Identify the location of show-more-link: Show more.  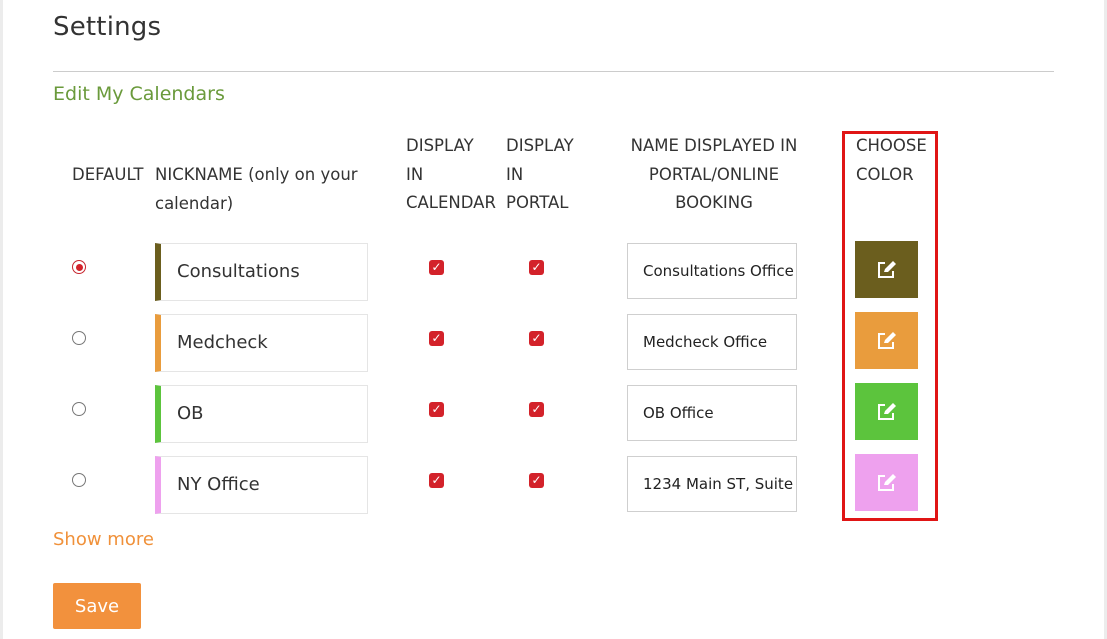
(103, 539).